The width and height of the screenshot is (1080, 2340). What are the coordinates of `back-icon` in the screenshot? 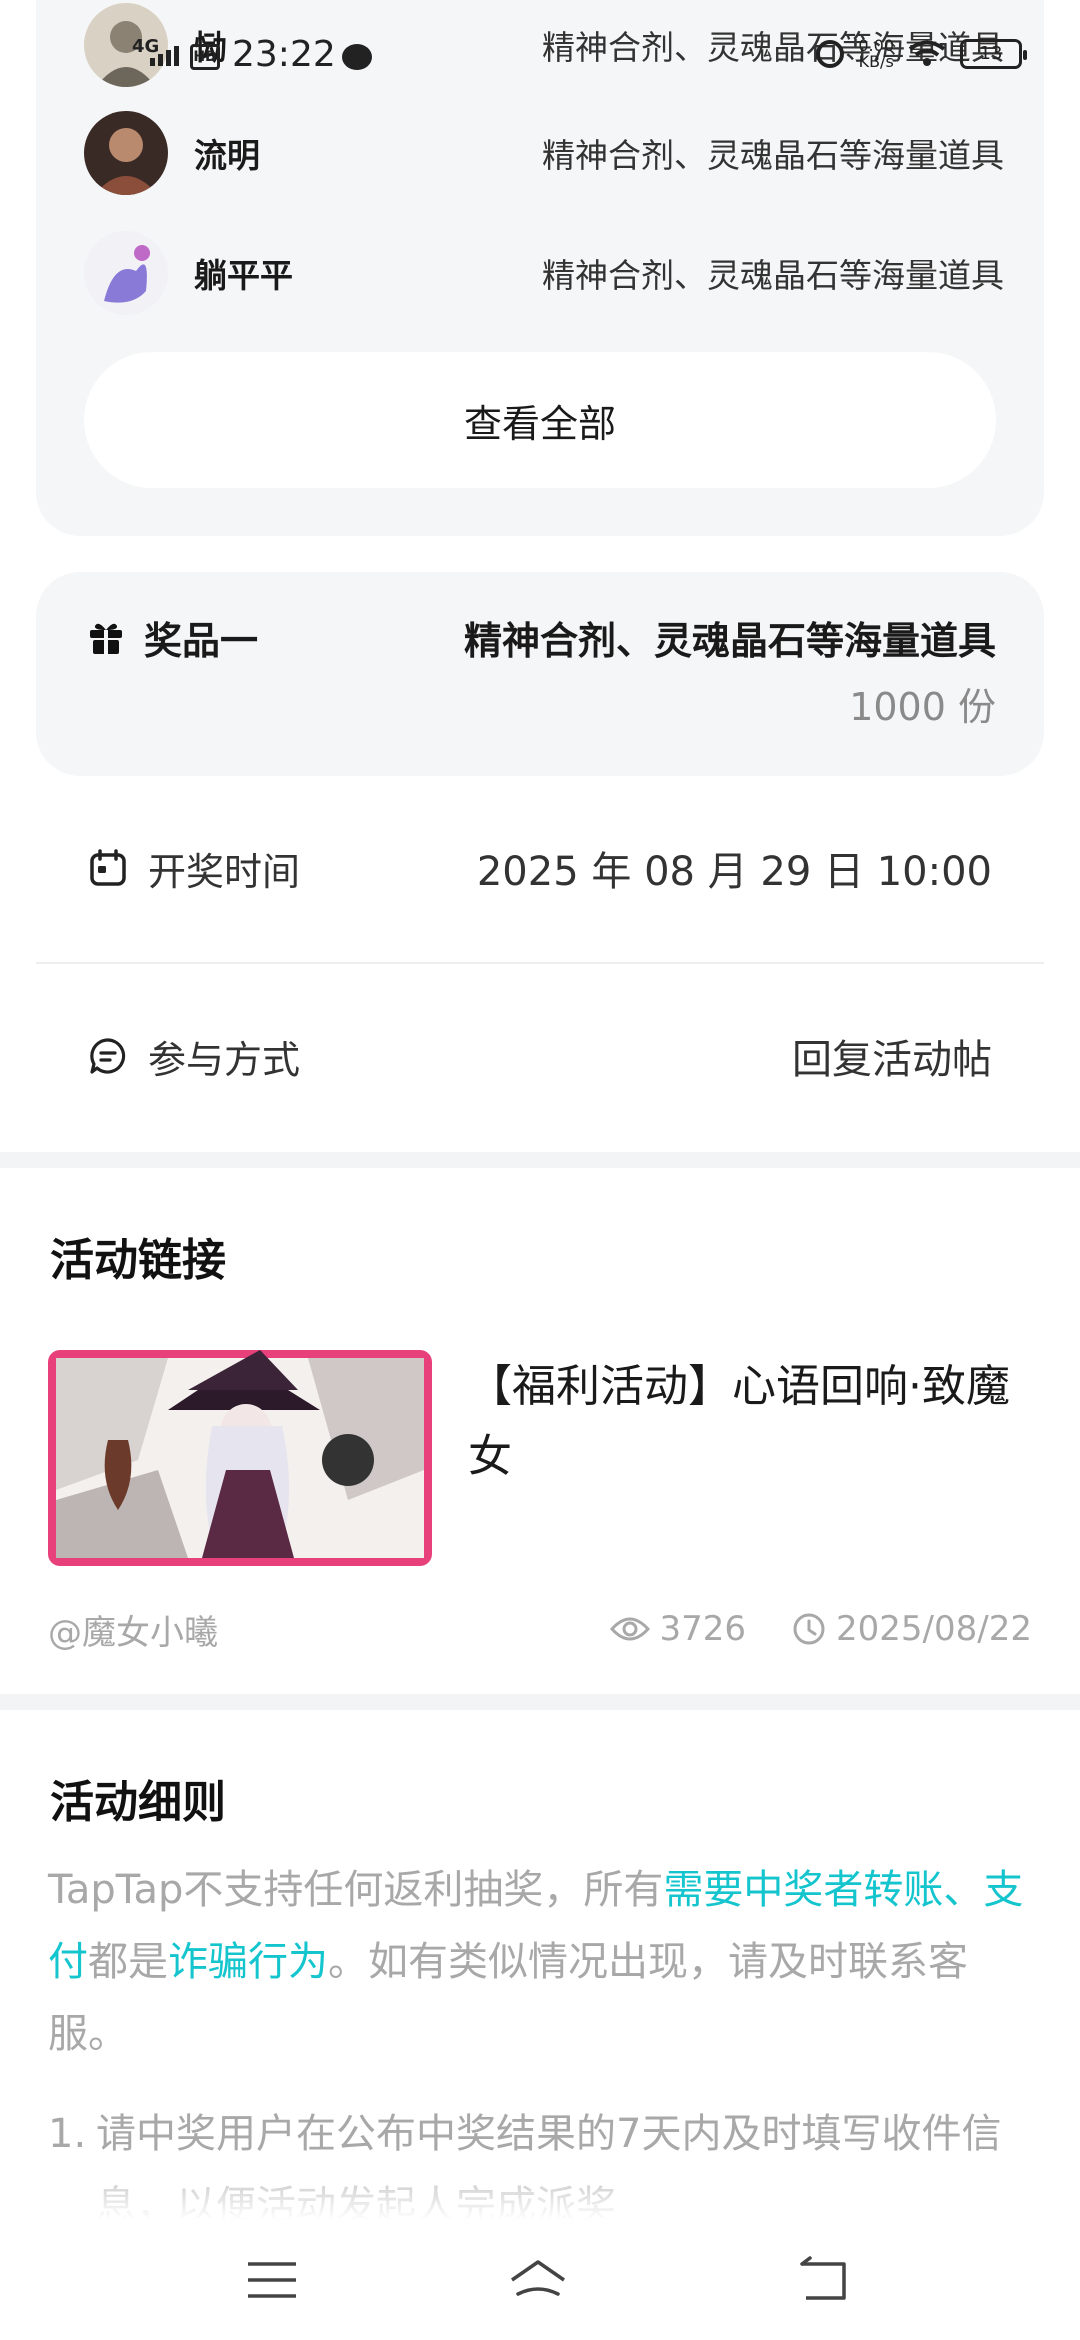 It's located at (824, 2280).